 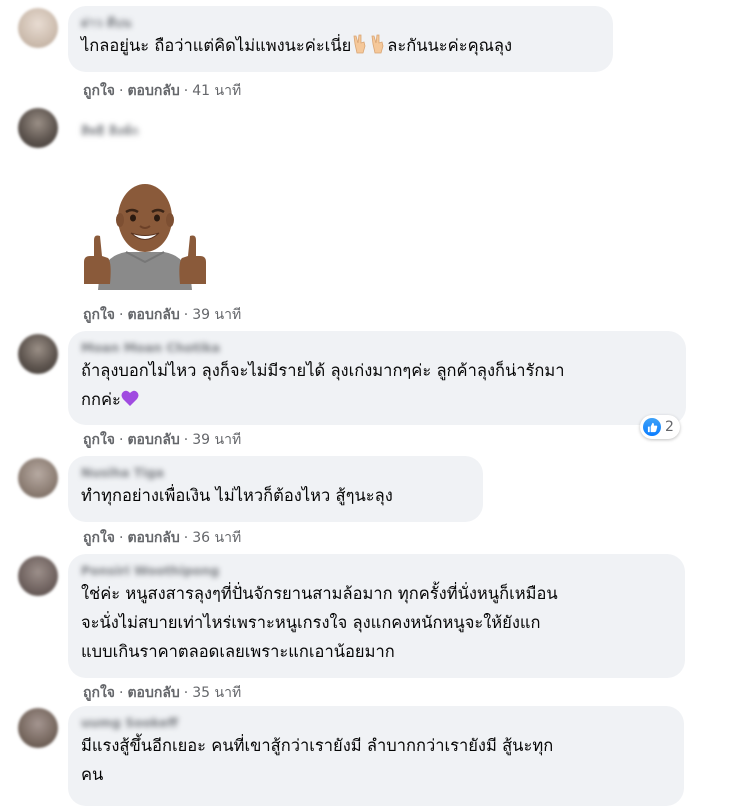 What do you see at coordinates (652, 427) in the screenshot?
I see `like-icon` at bounding box center [652, 427].